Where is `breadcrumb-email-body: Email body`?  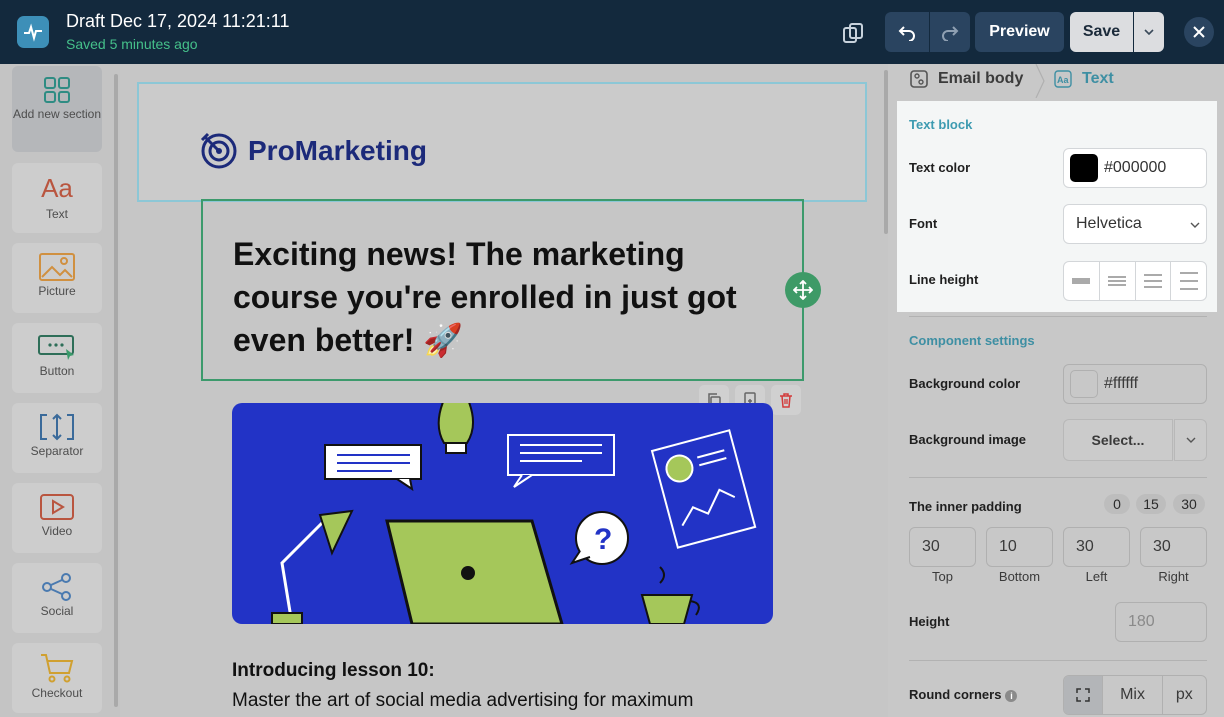 breadcrumb-email-body: Email body is located at coordinates (966, 79).